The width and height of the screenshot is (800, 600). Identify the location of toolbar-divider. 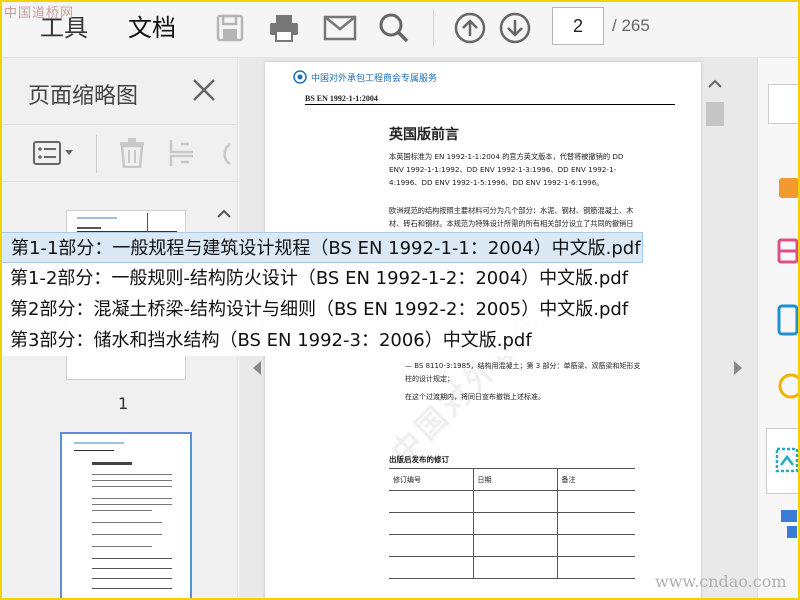
(433, 28).